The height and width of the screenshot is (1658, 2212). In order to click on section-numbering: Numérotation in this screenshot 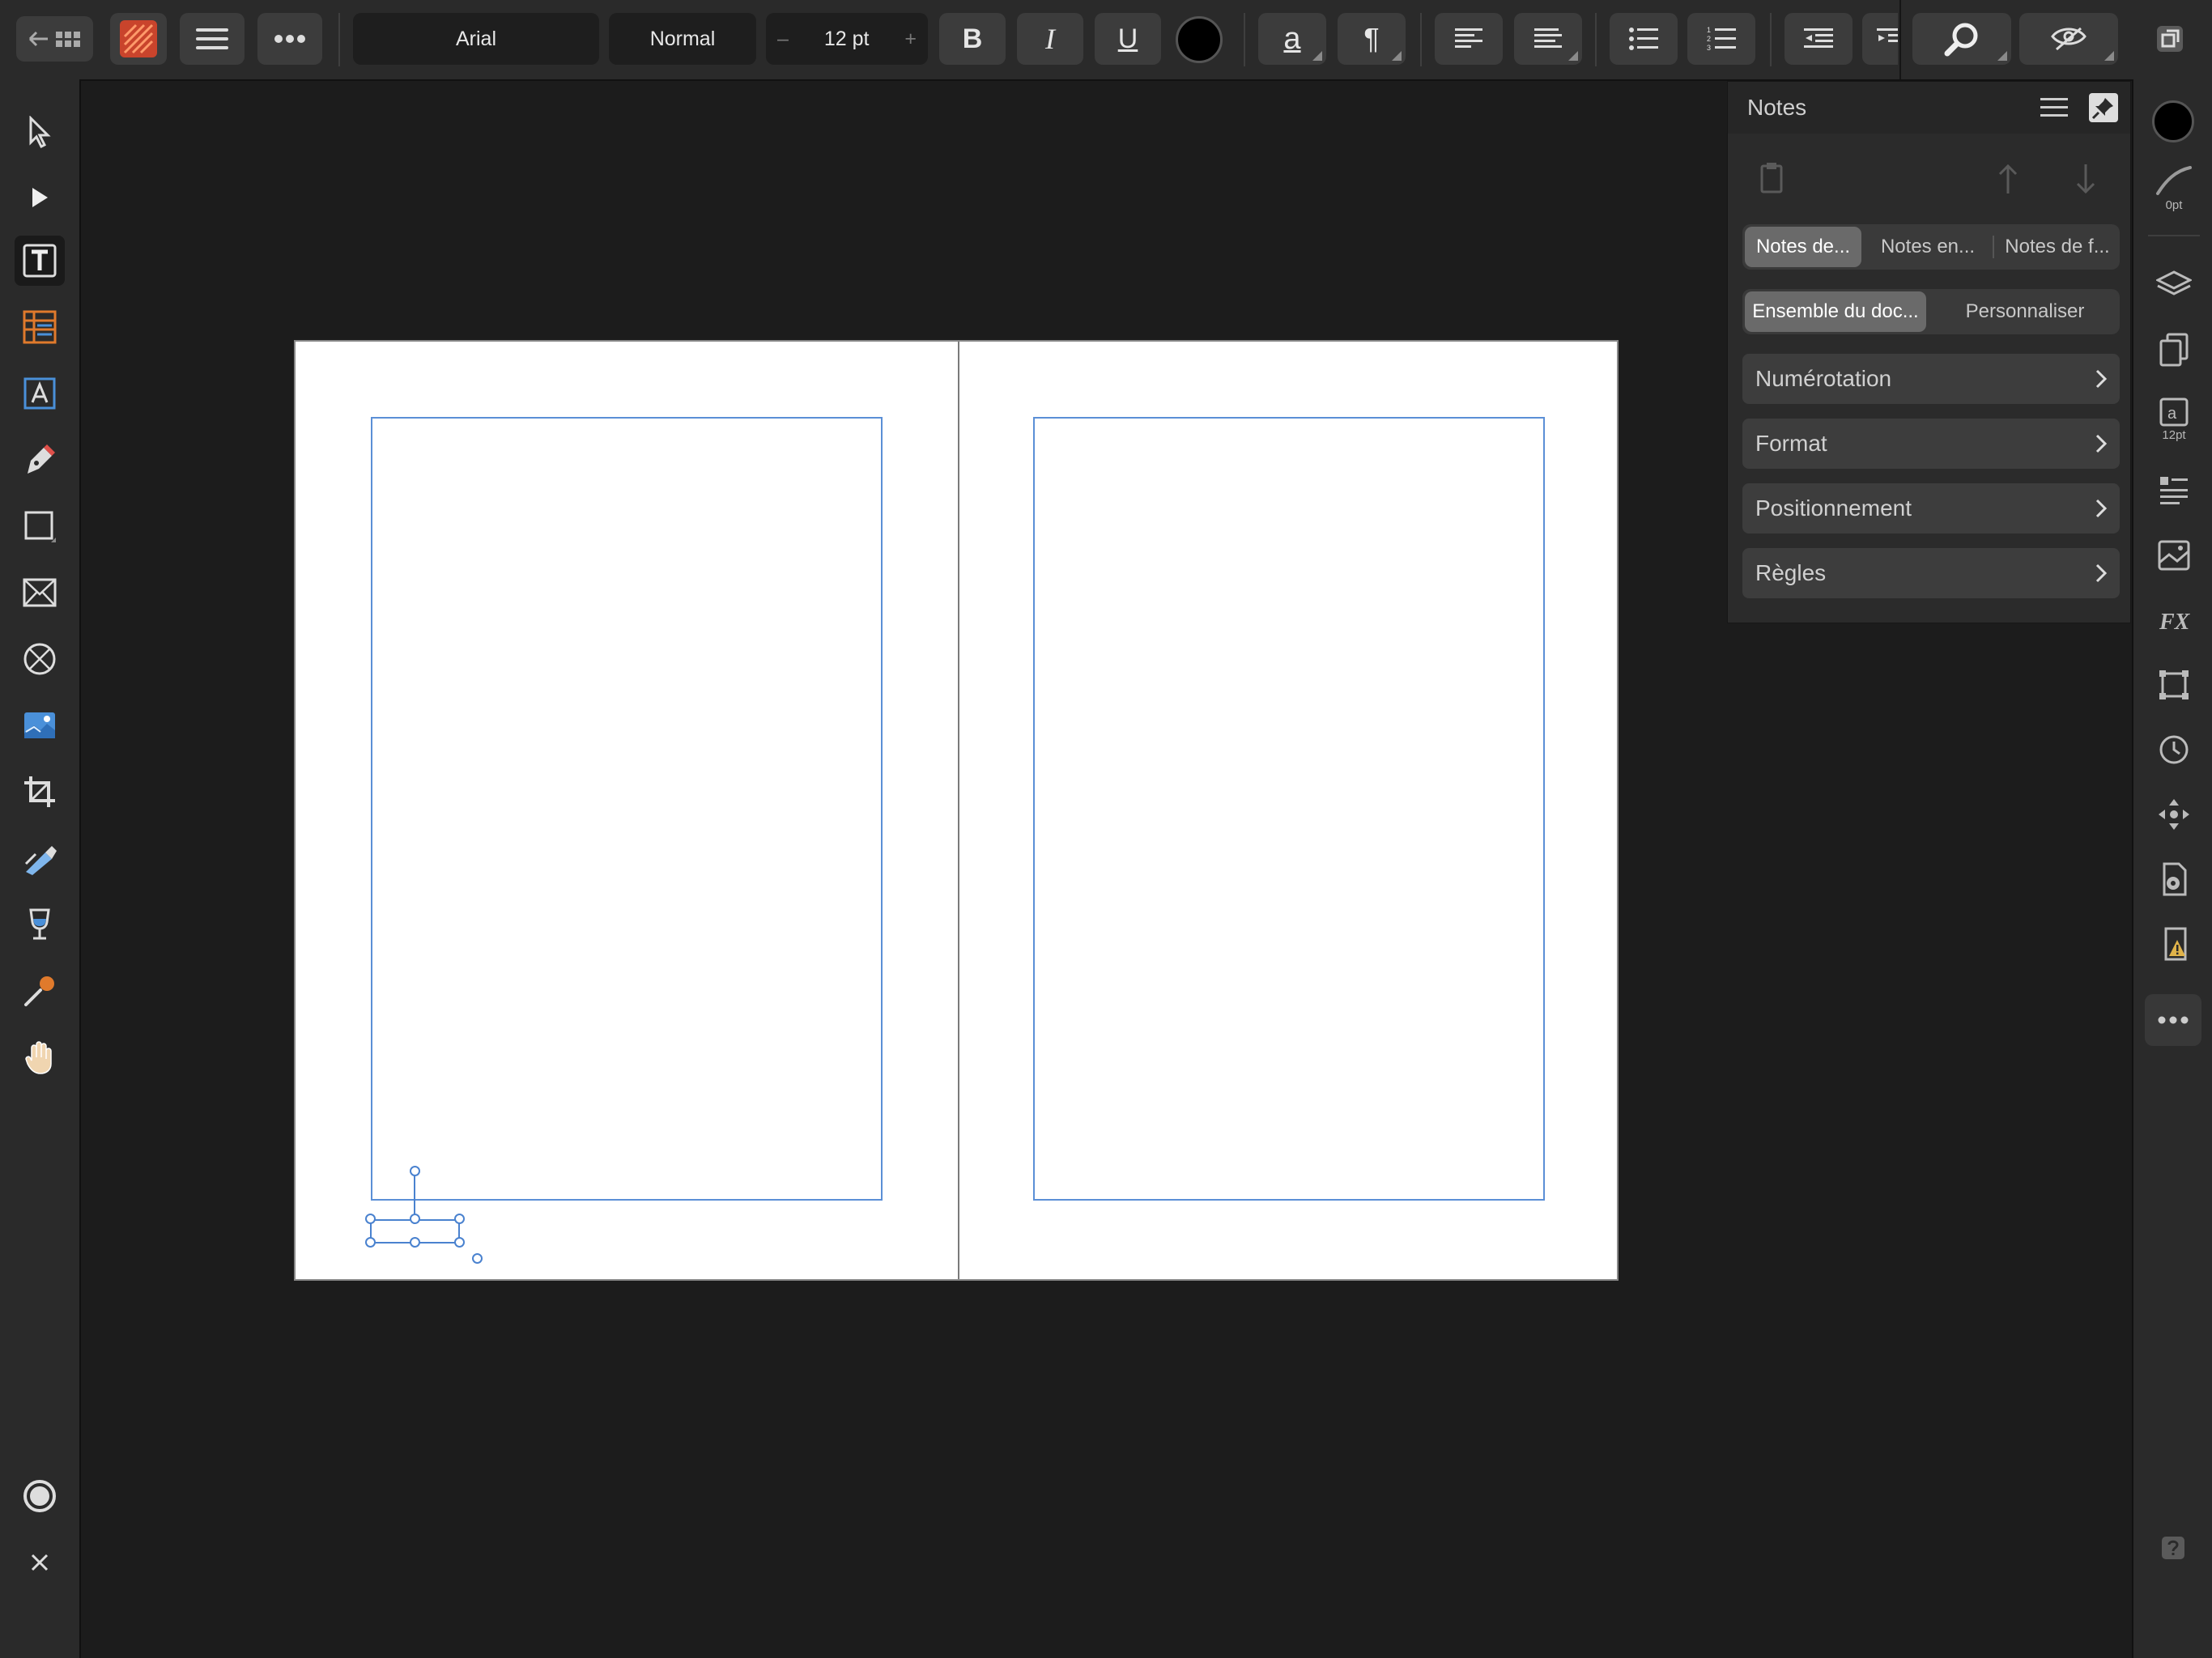, I will do `click(1931, 379)`.